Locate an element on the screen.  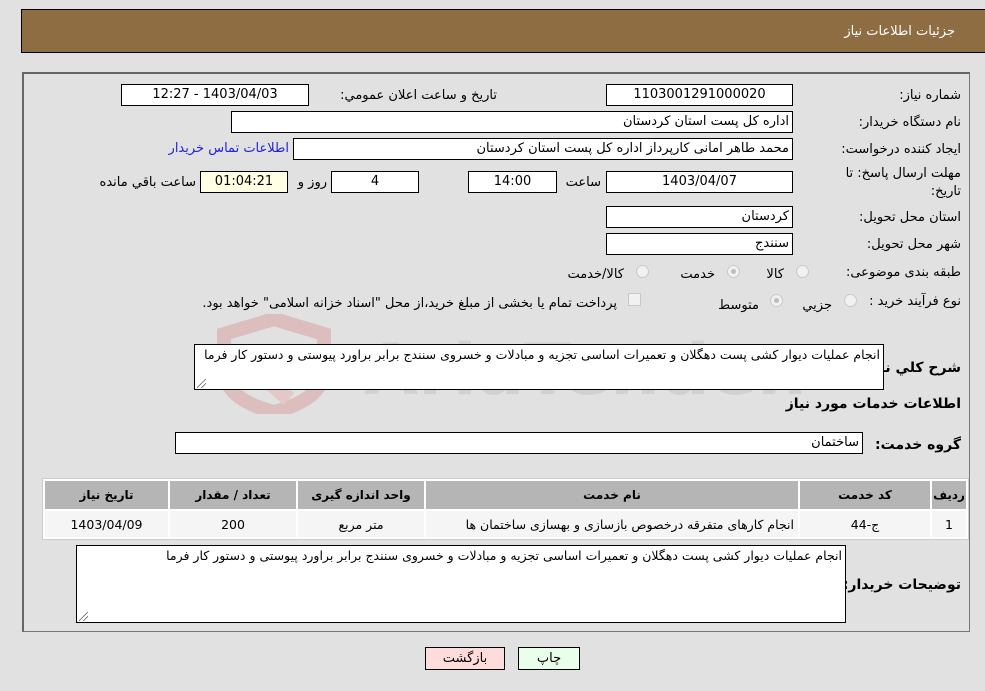
deadline-date-field: 1403/04/07 is located at coordinates (699, 182).